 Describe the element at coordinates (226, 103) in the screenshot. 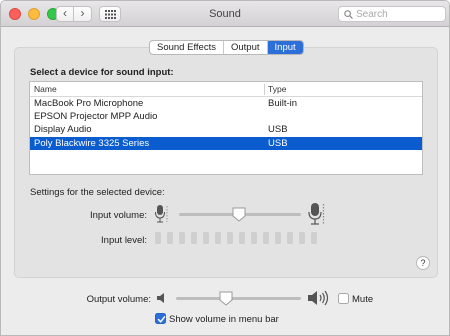

I see `table-row: MacBook Pro Microphone Built-in` at that location.